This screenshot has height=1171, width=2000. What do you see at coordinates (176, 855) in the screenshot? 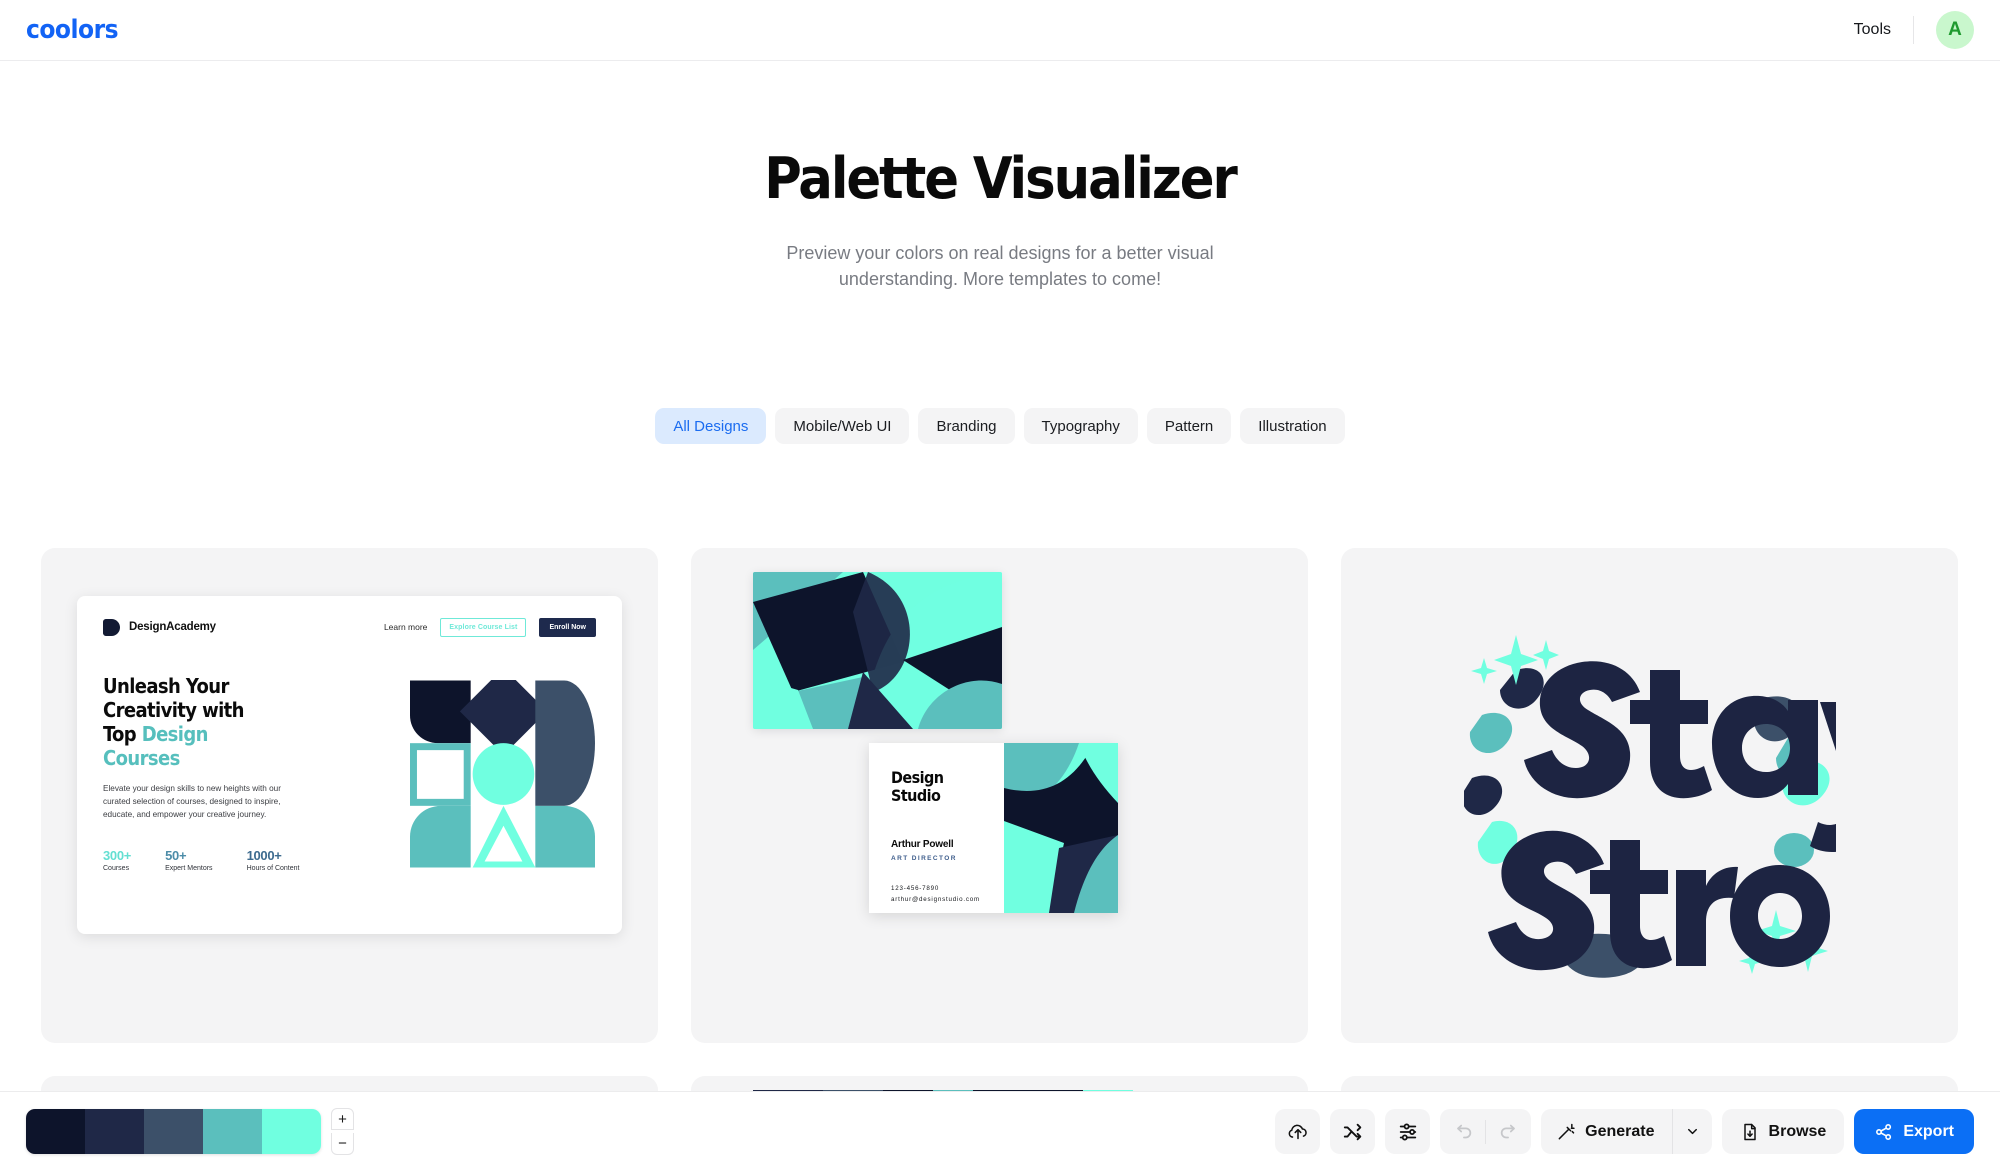
I see `stat-number: 50+` at bounding box center [176, 855].